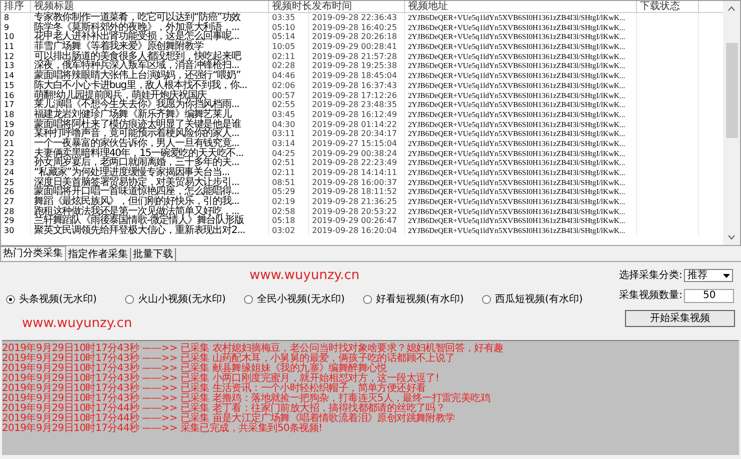 This screenshot has height=459, width=741. What do you see at coordinates (357, 95) in the screenshot?
I see `table-cell: 2019-09-28 17:12:26` at bounding box center [357, 95].